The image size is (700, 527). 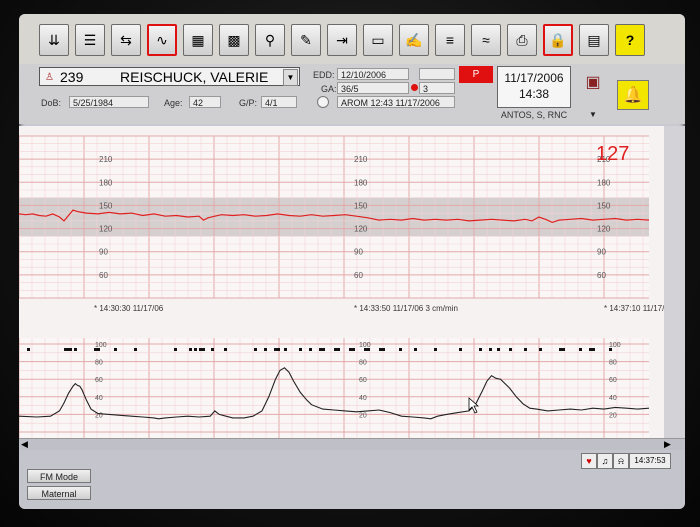 What do you see at coordinates (534, 94) in the screenshot?
I see `current-time: 14:38` at bounding box center [534, 94].